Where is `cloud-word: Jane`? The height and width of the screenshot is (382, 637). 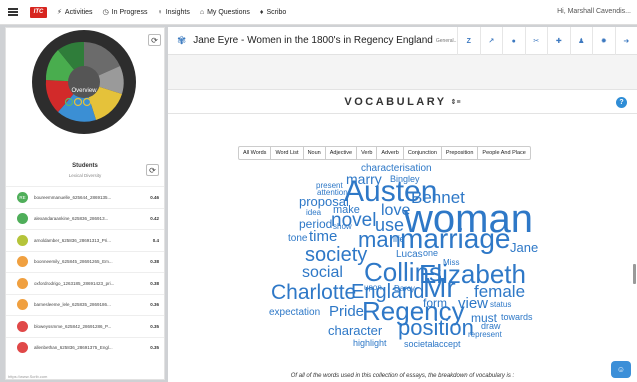
cloud-word: Jane is located at coordinates (524, 247).